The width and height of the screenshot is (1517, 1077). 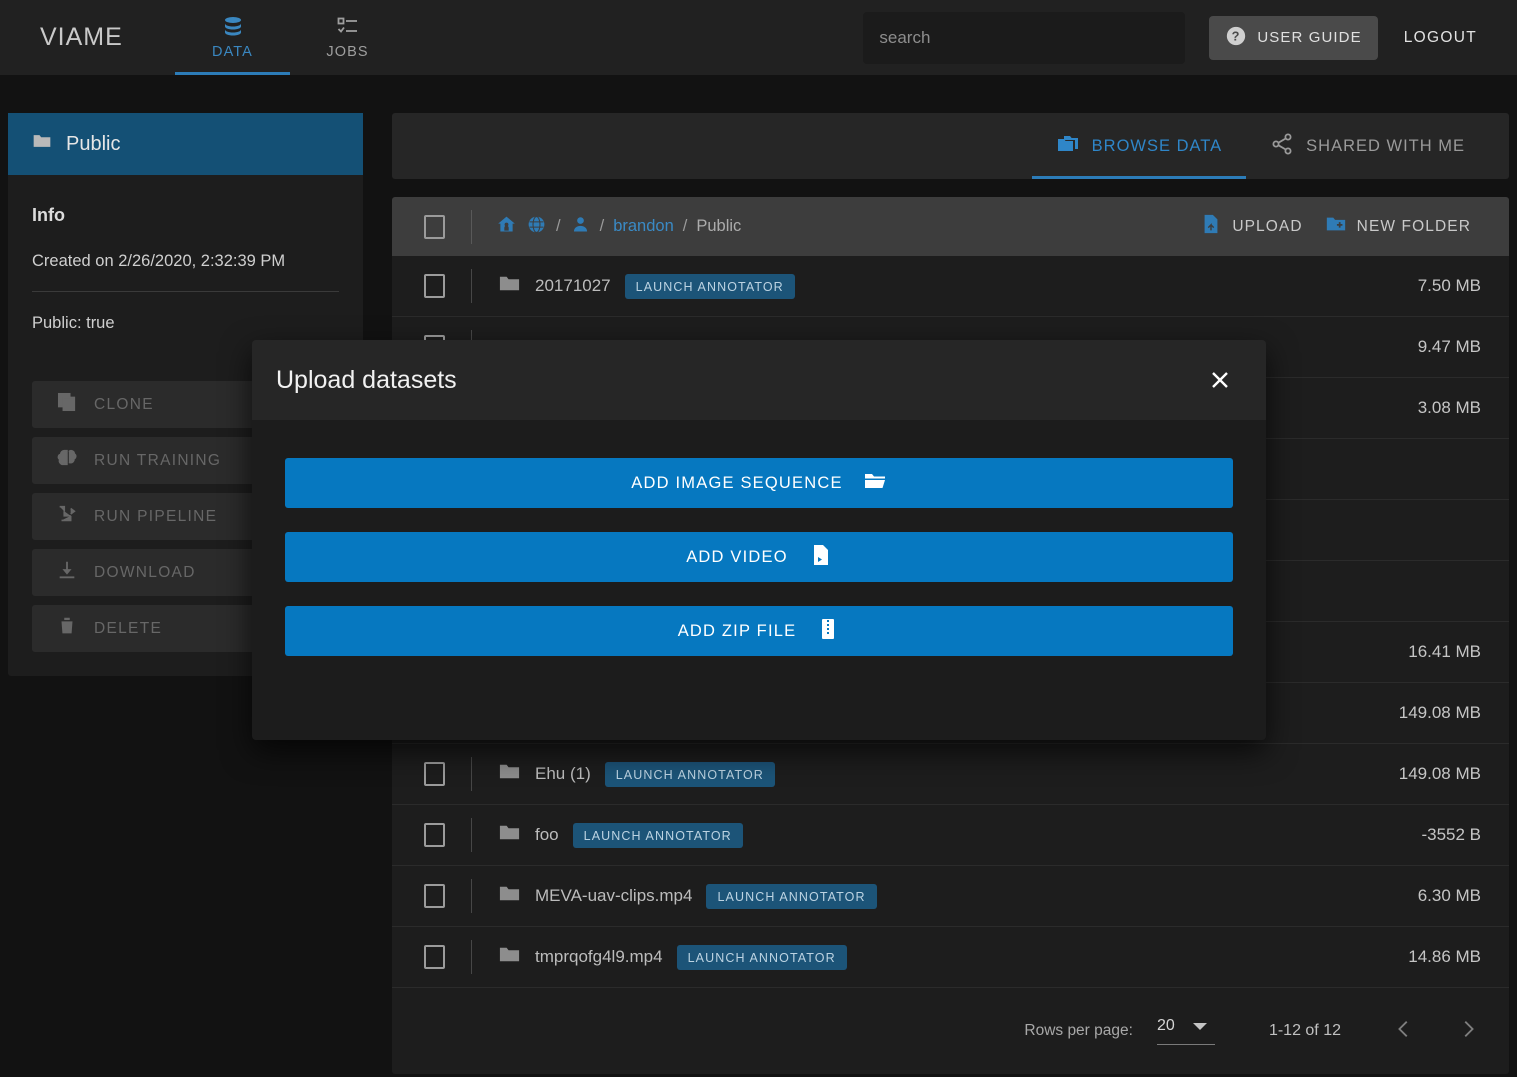 I want to click on row-name: Ehu (1), so click(x=563, y=774).